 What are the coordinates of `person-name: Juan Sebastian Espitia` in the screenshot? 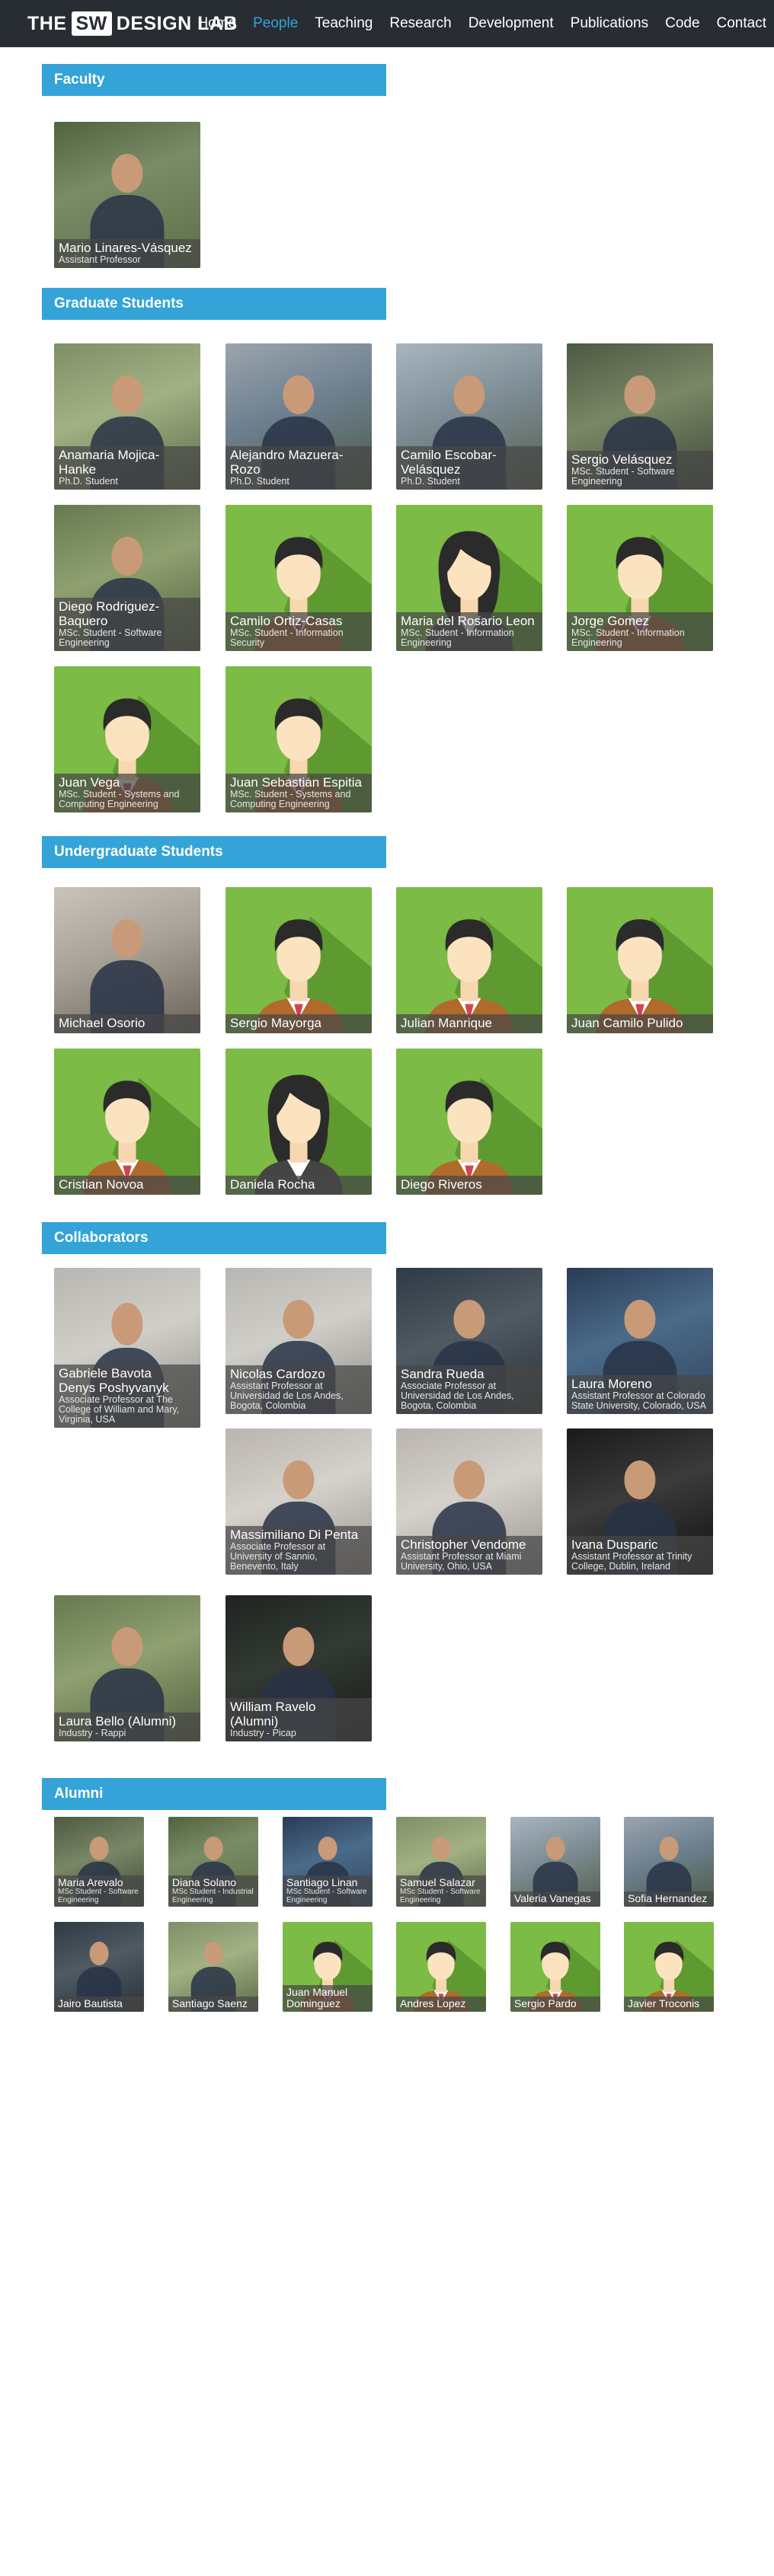 It's located at (296, 782).